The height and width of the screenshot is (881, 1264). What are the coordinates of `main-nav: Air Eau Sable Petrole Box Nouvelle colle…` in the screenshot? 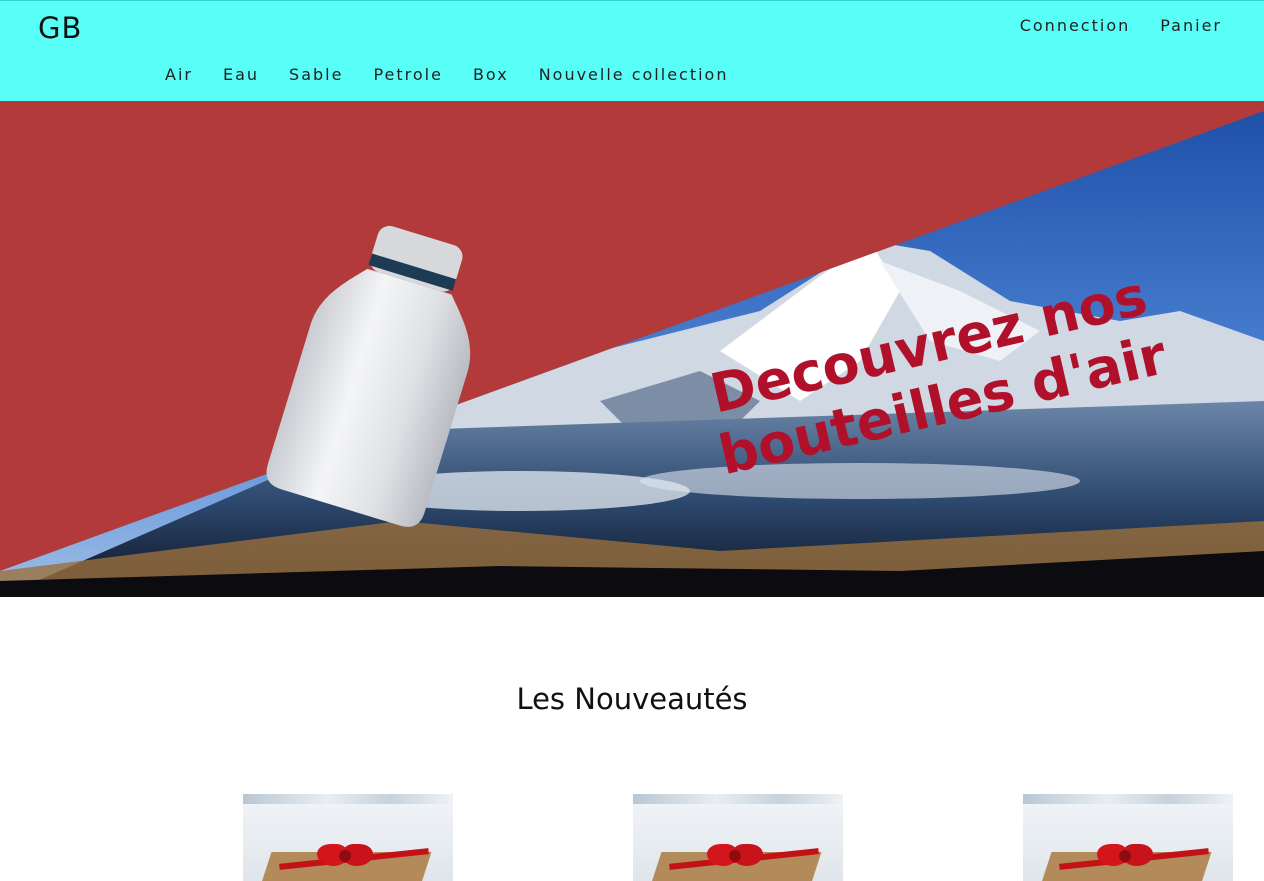 It's located at (446, 74).